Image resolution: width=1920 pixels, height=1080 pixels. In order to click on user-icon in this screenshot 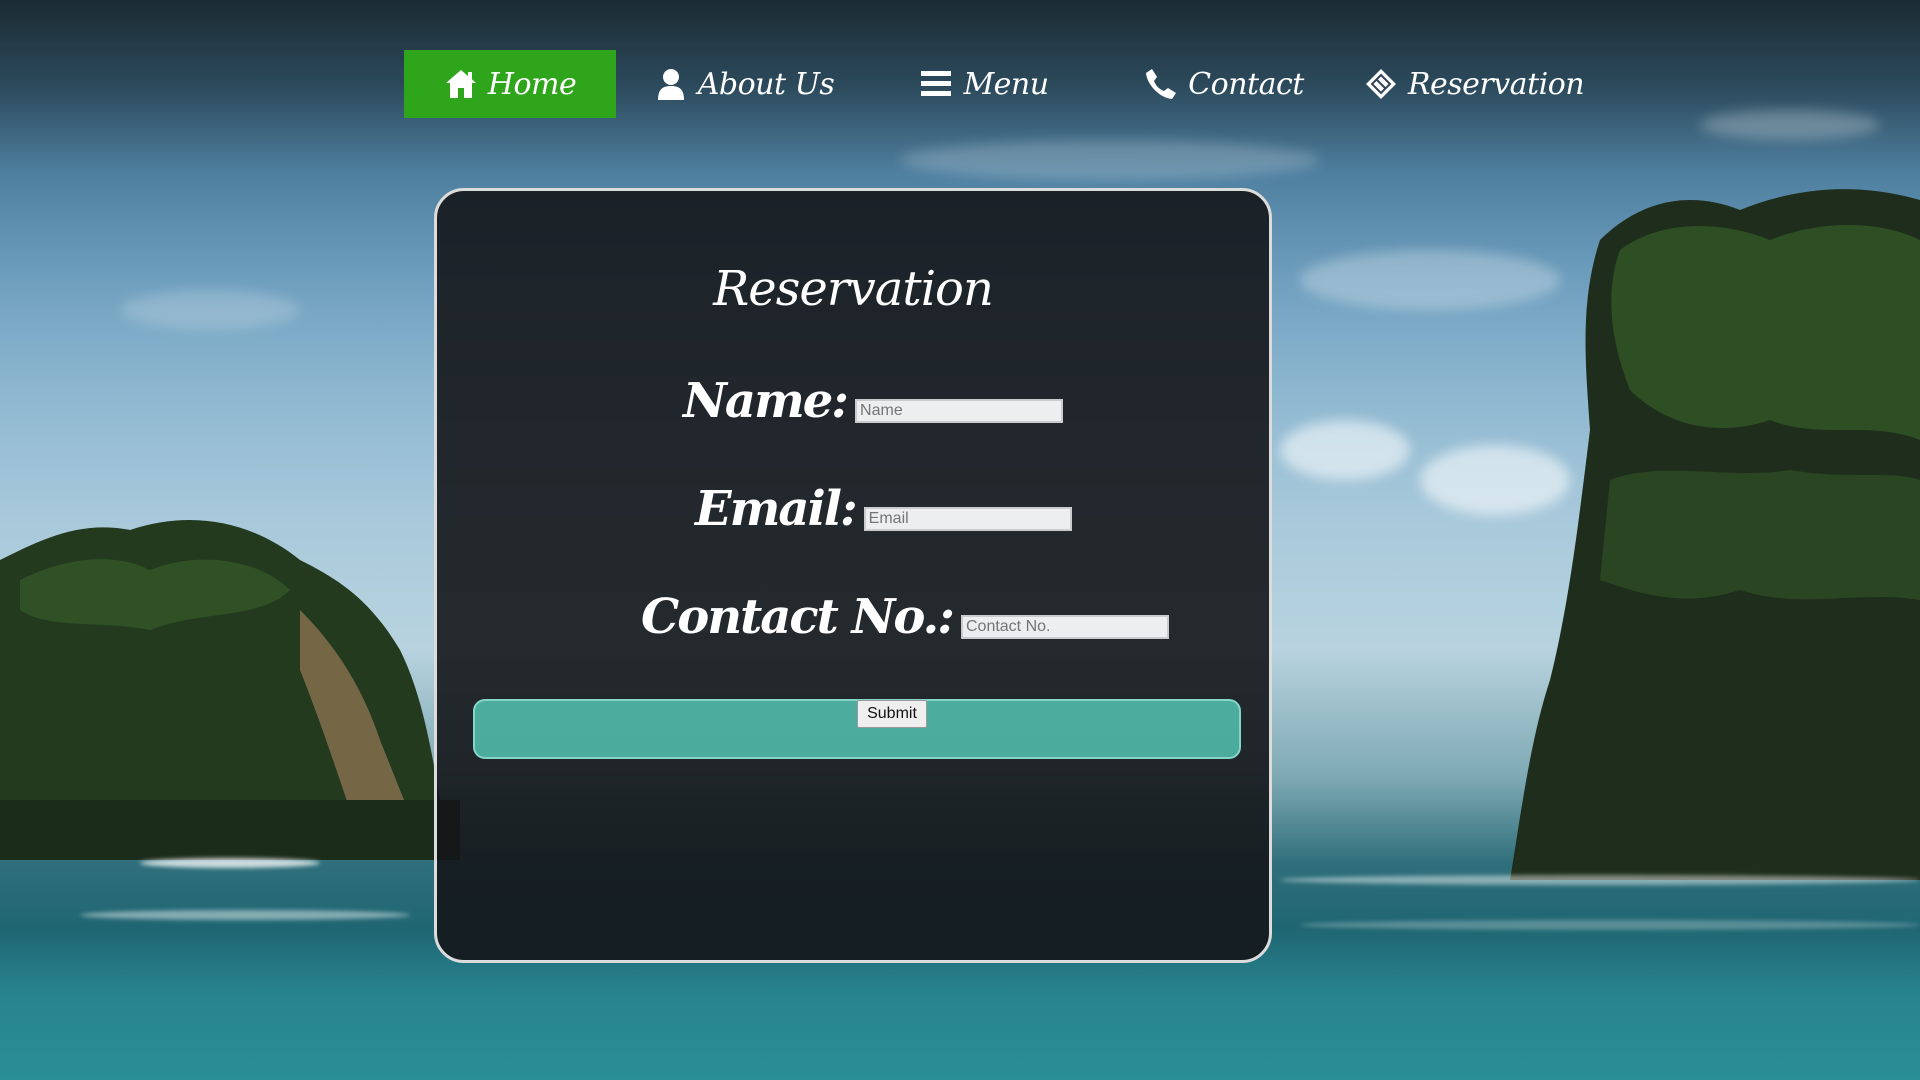, I will do `click(671, 84)`.